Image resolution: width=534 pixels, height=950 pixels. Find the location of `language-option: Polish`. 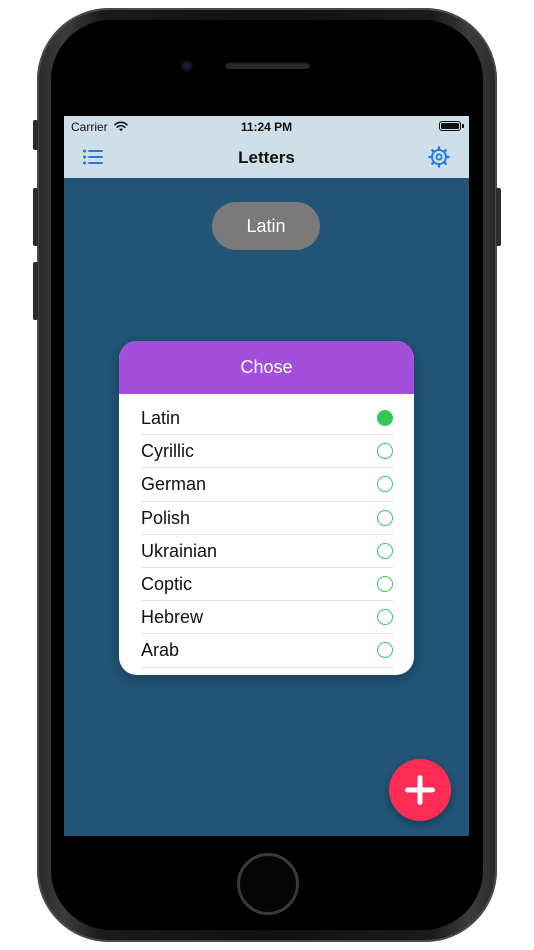

language-option: Polish is located at coordinates (267, 518).